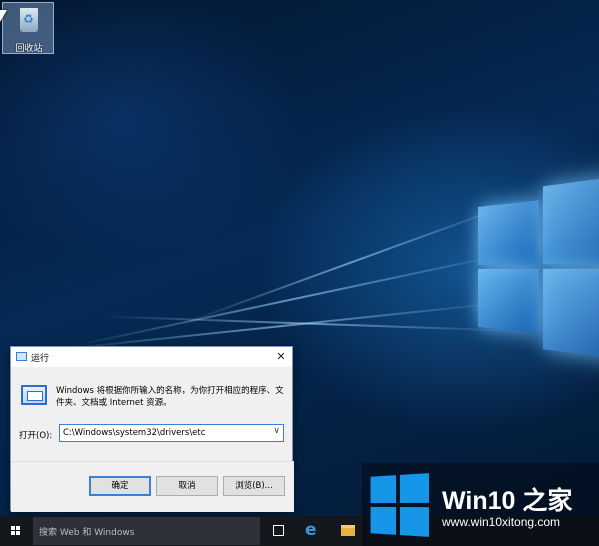 The image size is (599, 546). I want to click on file-explorer-icon, so click(348, 530).